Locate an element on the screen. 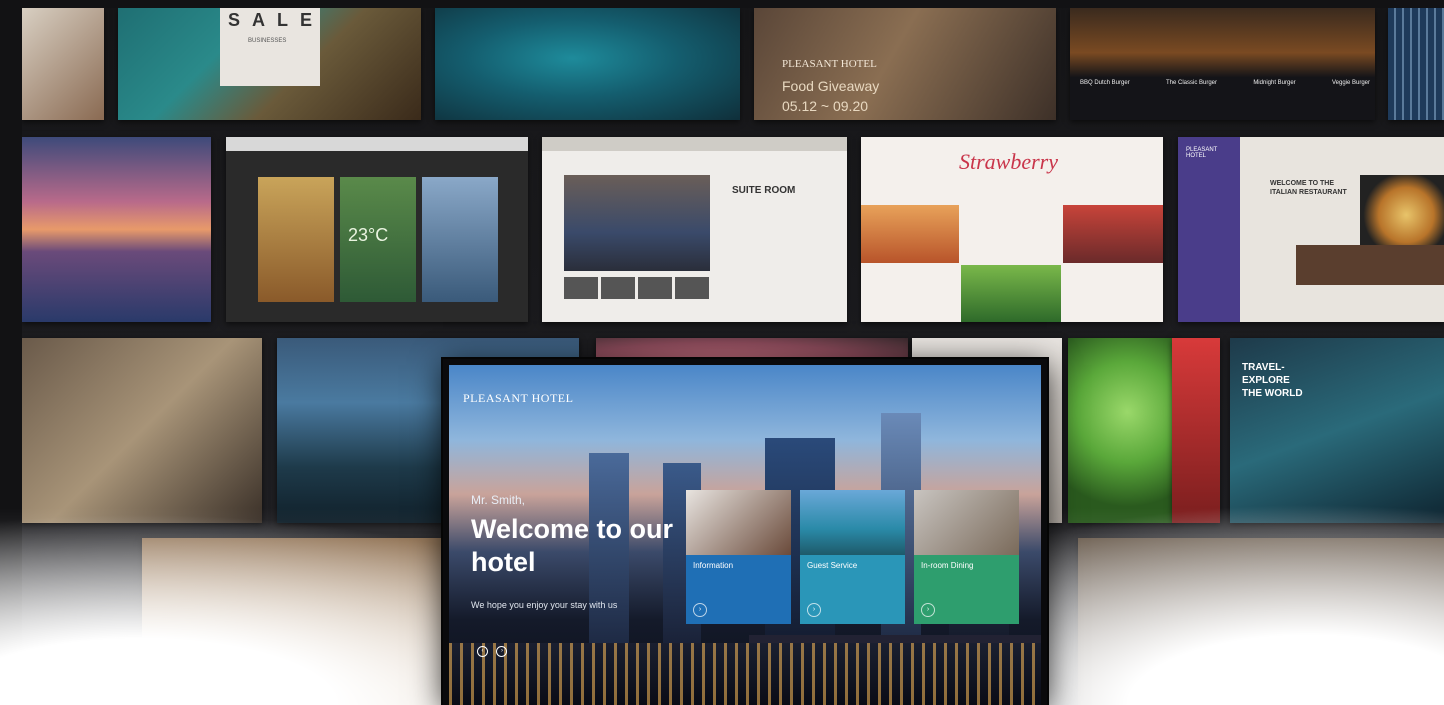 Image resolution: width=1444 pixels, height=705 pixels. screen-brand: PLEASANT HOTEL is located at coordinates (518, 398).